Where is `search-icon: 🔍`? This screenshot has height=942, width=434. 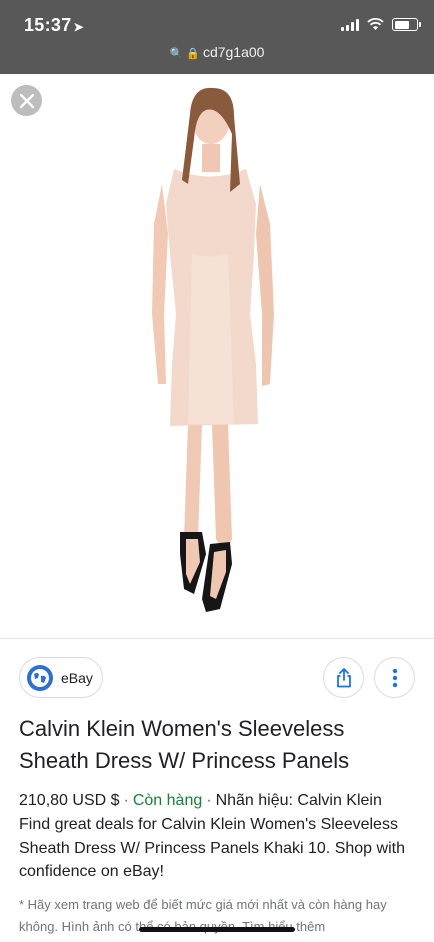 search-icon: 🔍 is located at coordinates (176, 54).